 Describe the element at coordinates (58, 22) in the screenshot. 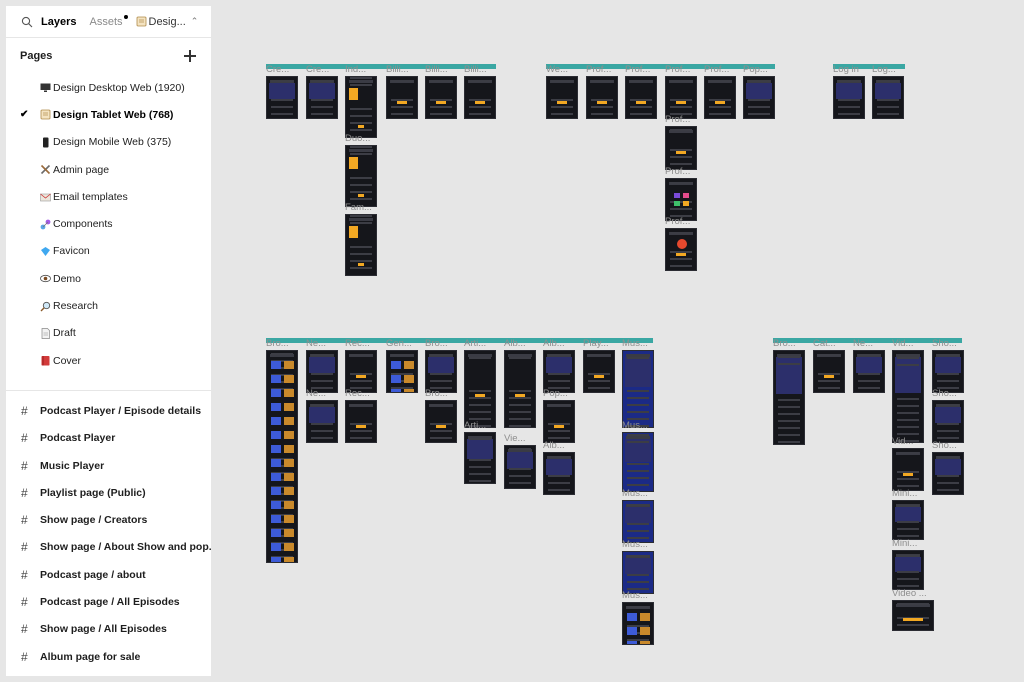

I see `tab-layers: Layers` at that location.